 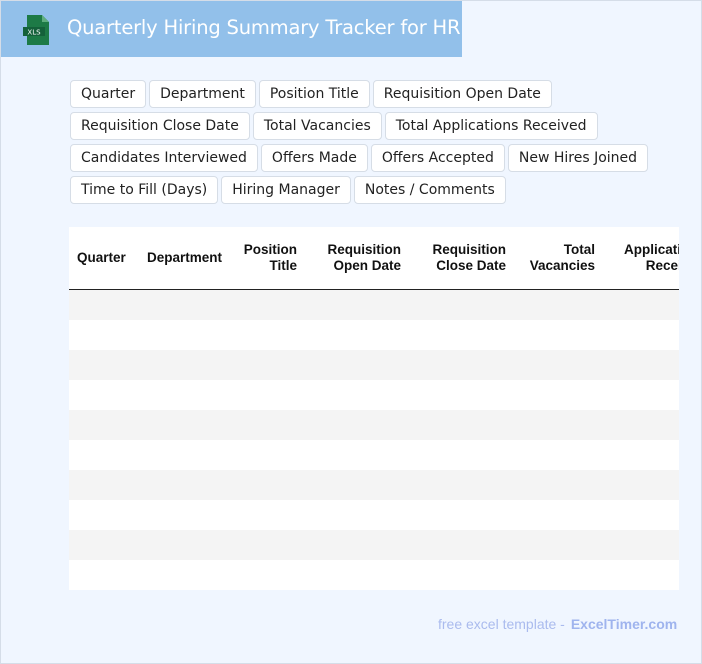 What do you see at coordinates (267, 258) in the screenshot?
I see `column-header: Position Title` at bounding box center [267, 258].